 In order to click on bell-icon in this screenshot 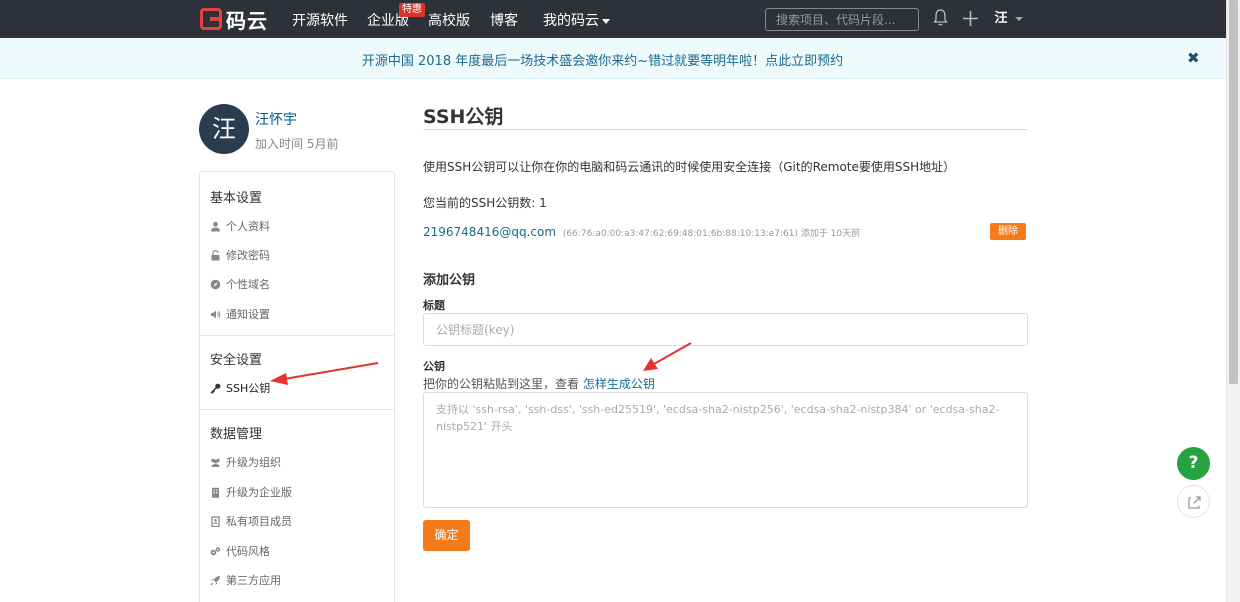, I will do `click(940, 18)`.